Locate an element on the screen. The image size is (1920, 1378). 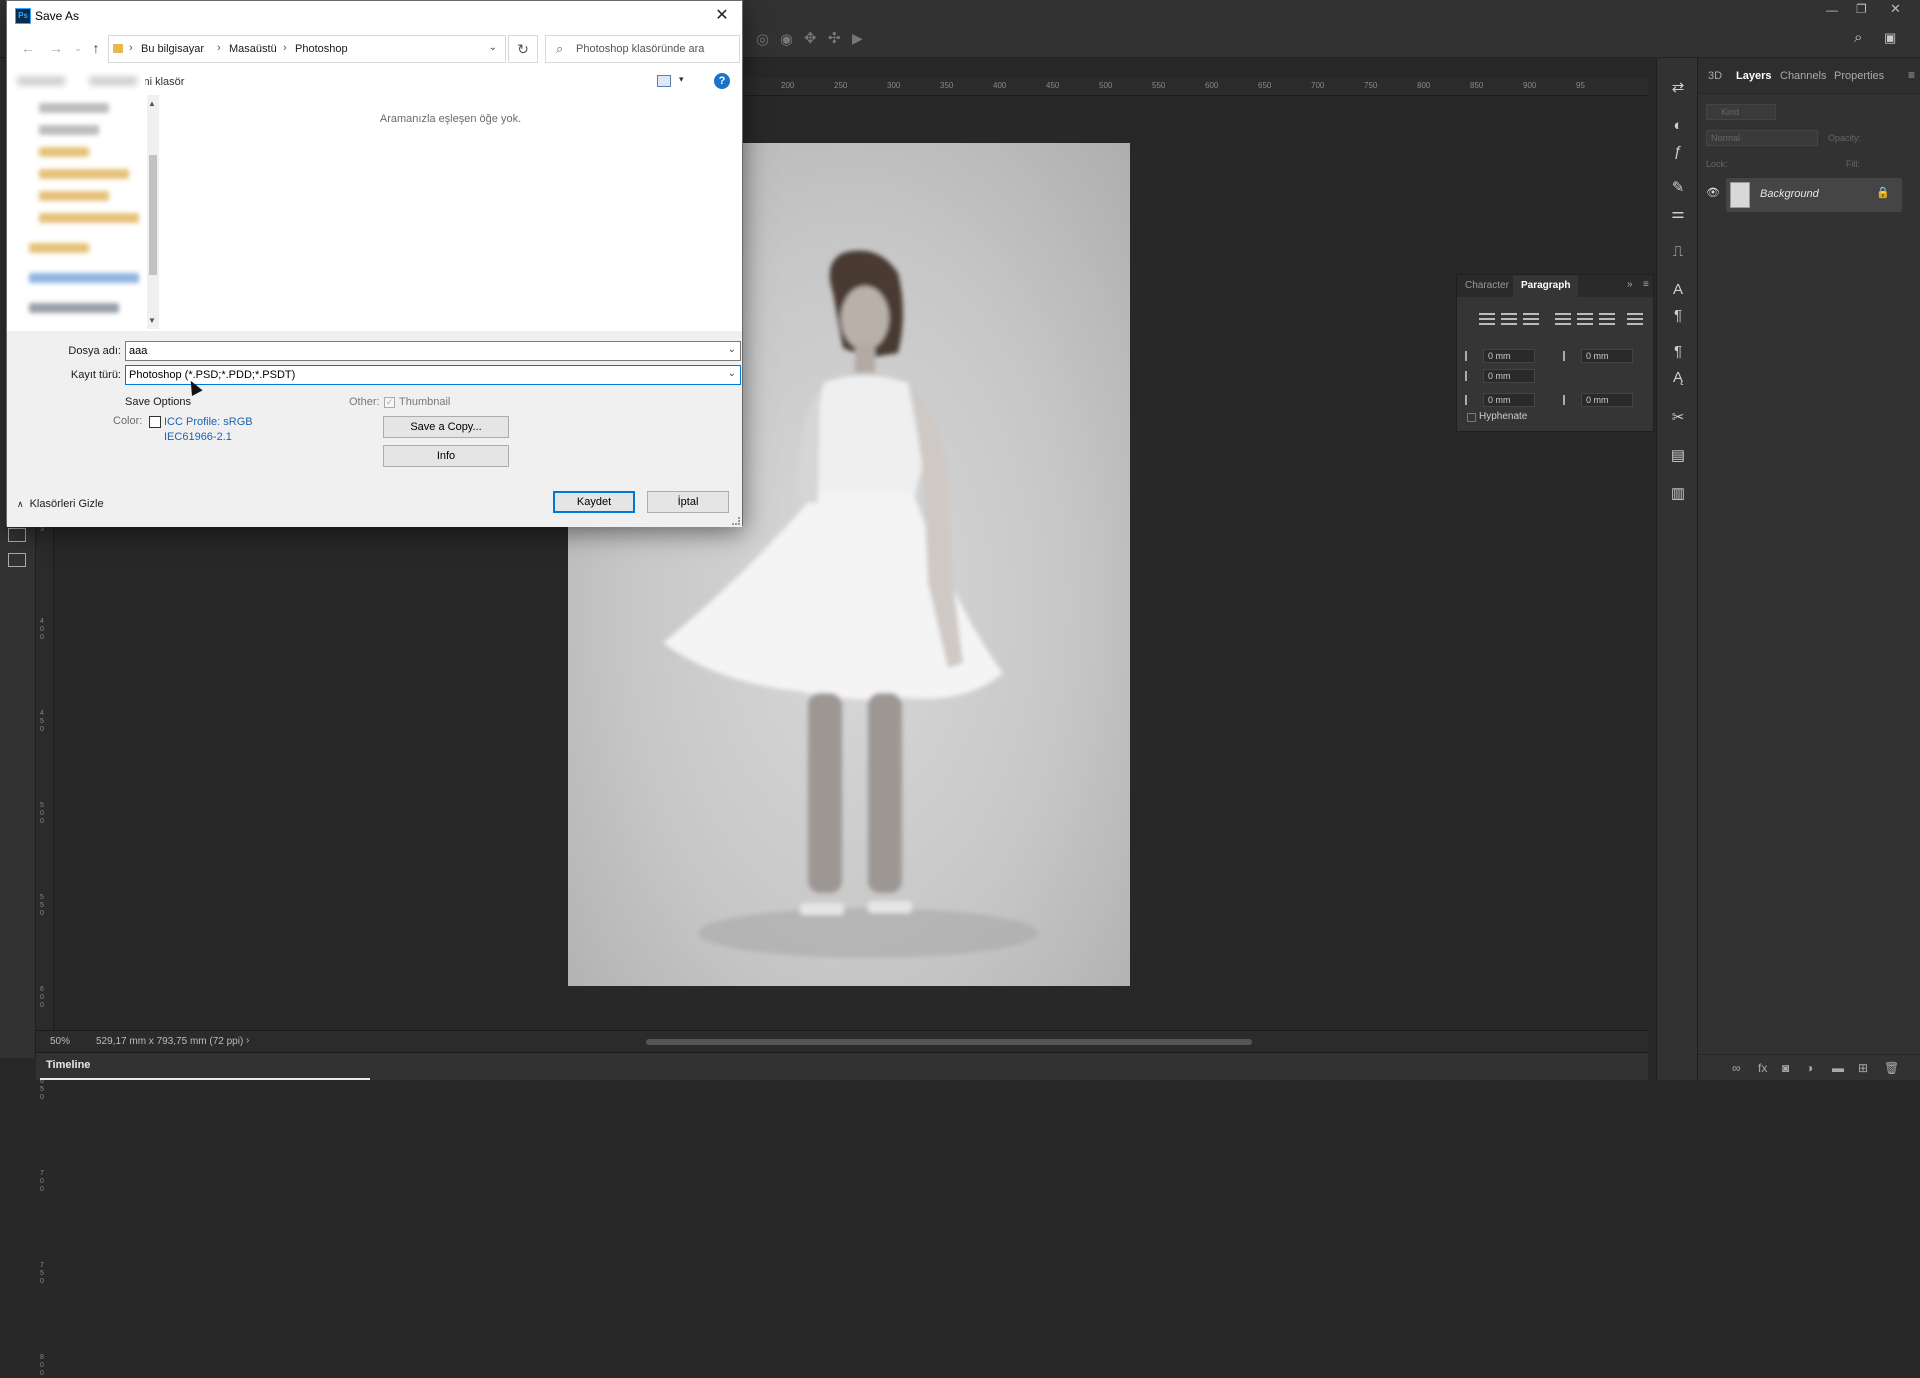
libraries-icon: ▤ is located at coordinates (1678, 456).